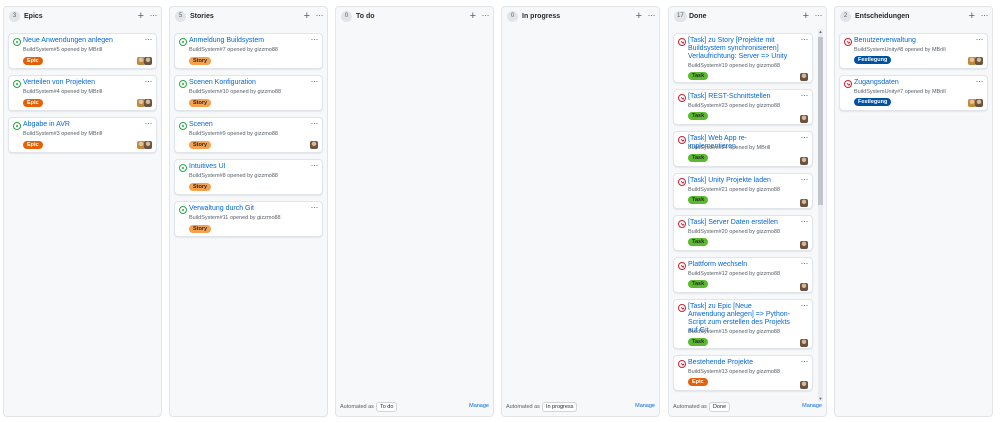 This screenshot has height=422, width=1000. Describe the element at coordinates (739, 97) in the screenshot. I see `card-title: [Task] REST-Schnittstellen` at that location.